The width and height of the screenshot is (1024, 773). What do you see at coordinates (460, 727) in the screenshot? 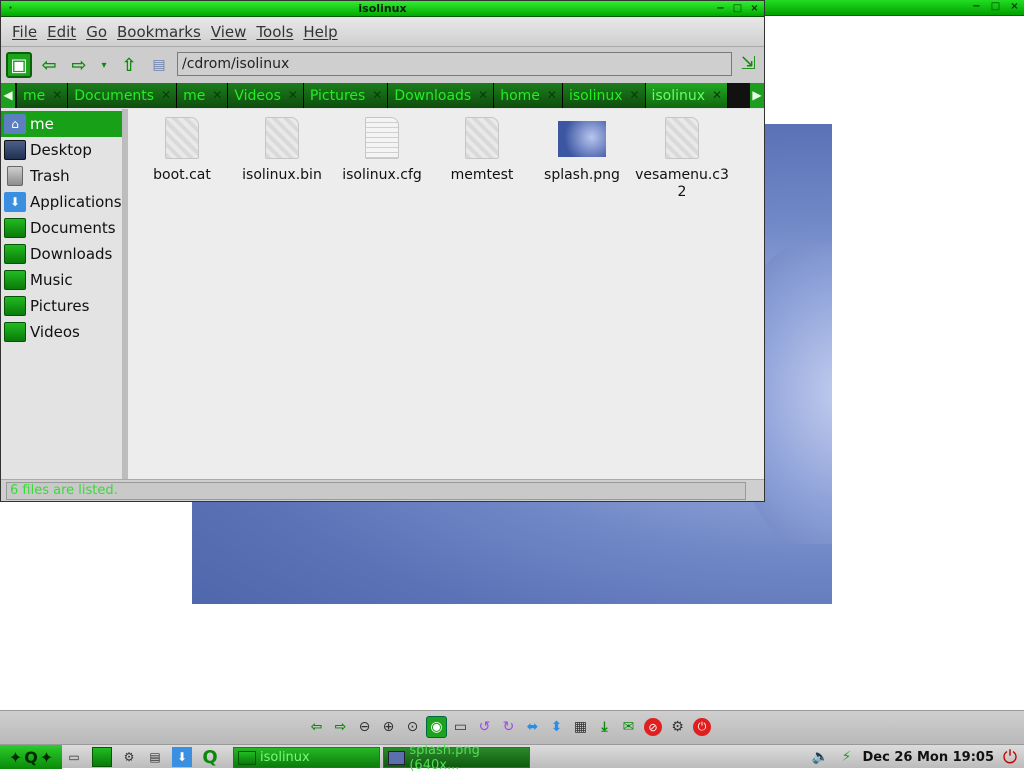
I see `fullscreen-icon: ▭` at bounding box center [460, 727].